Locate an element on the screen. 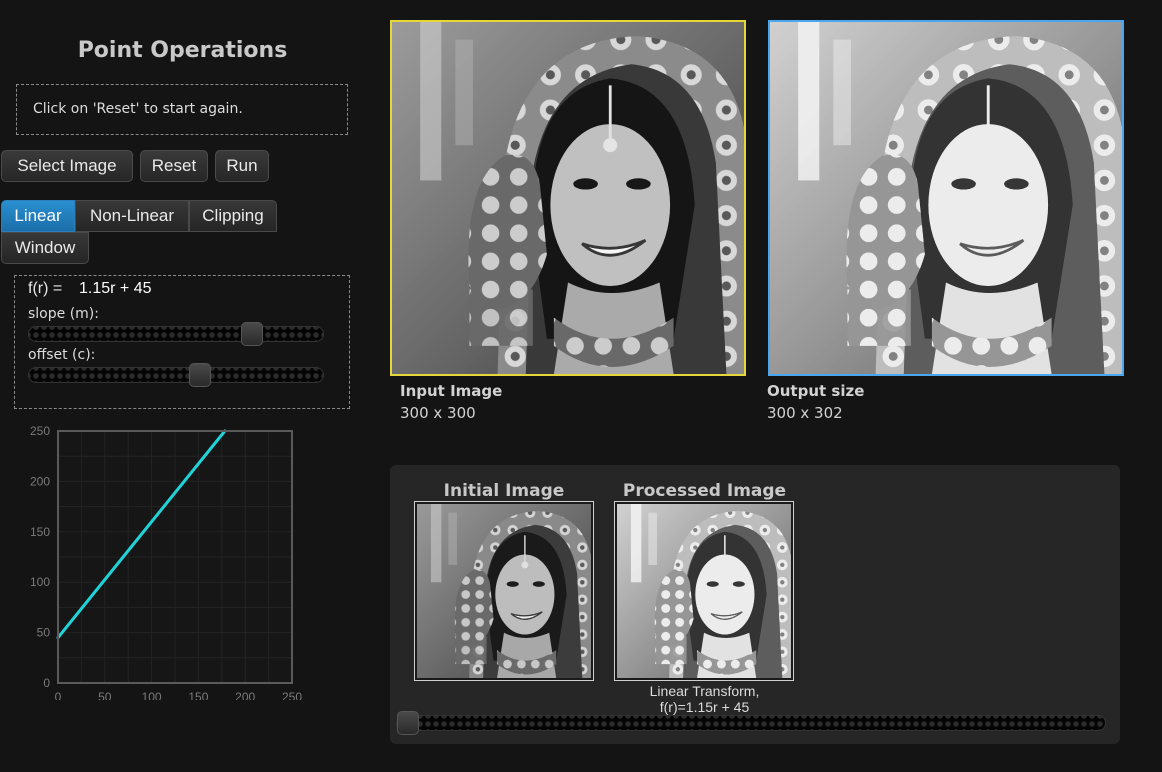 This screenshot has width=1162, height=772. output-image-size: 300 x 302 is located at coordinates (805, 413).